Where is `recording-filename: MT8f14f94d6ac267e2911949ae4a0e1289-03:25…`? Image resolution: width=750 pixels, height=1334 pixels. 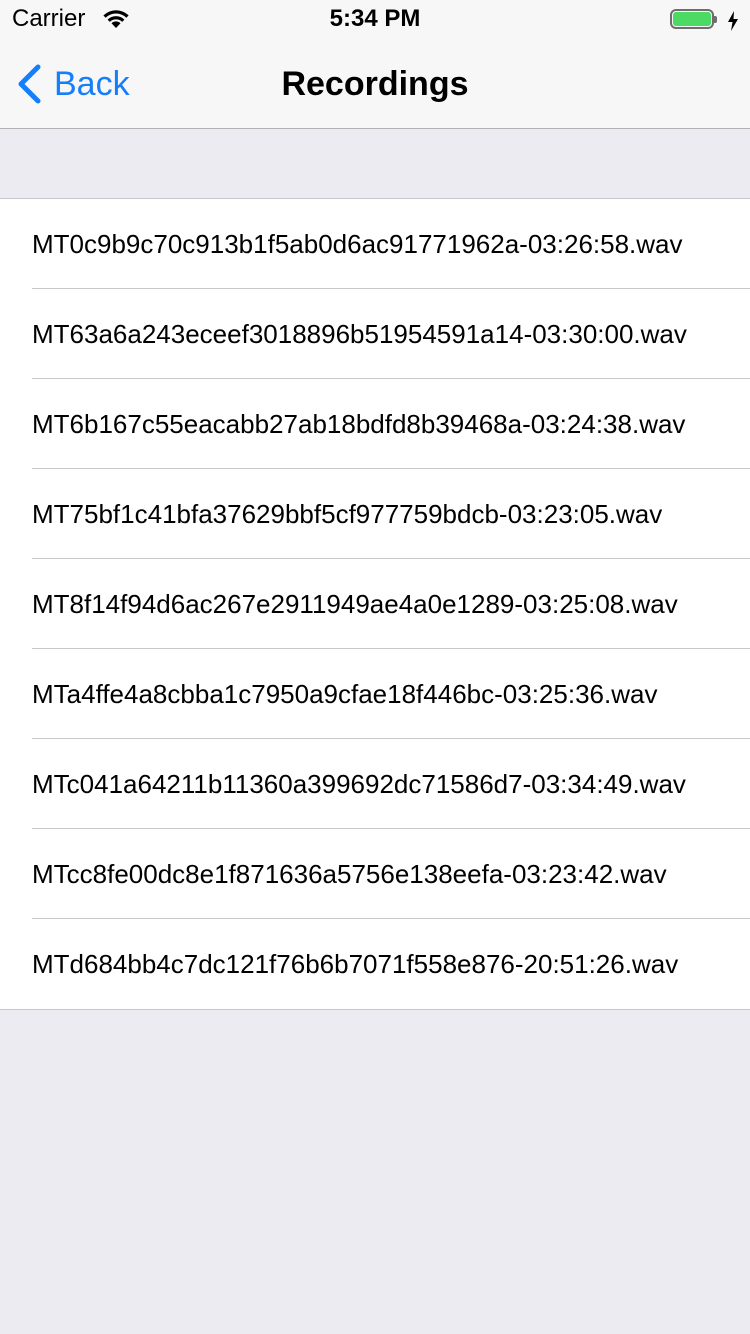 recording-filename: MT8f14f94d6ac267e2911949ae4a0e1289-03:25… is located at coordinates (355, 604).